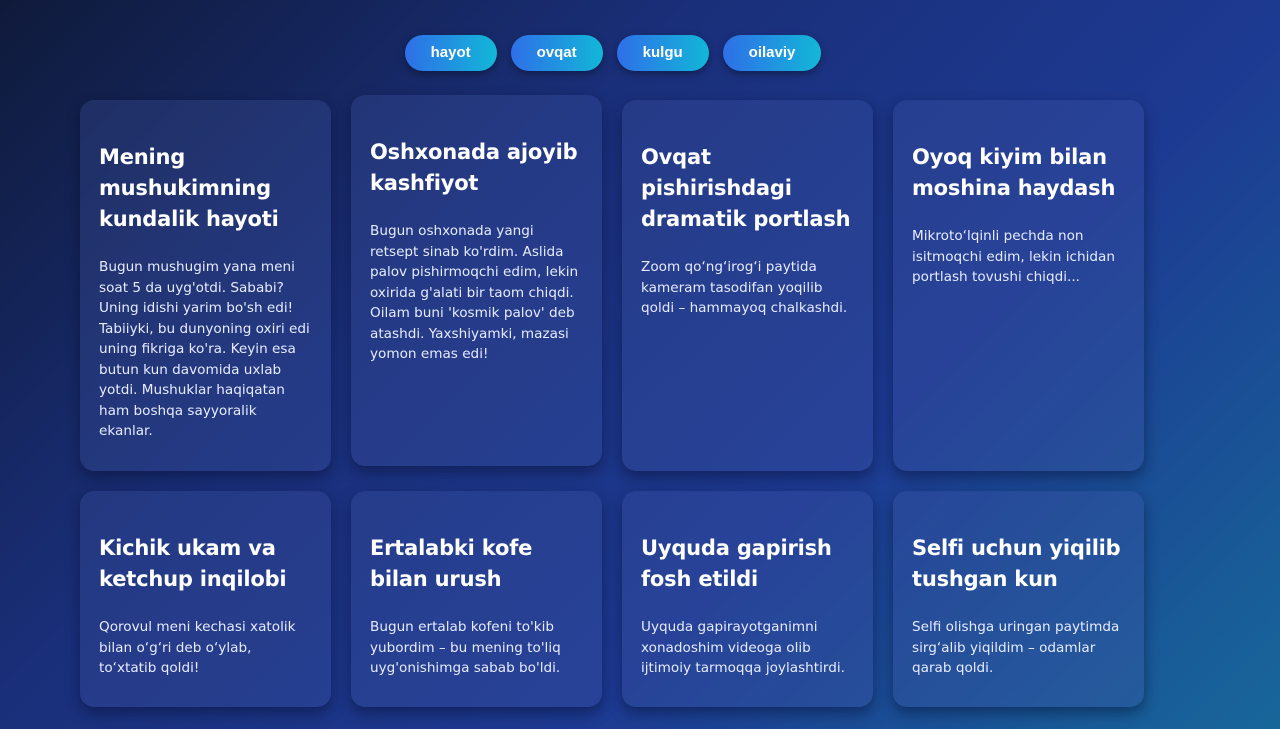 The height and width of the screenshot is (729, 1280). What do you see at coordinates (1014, 172) in the screenshot?
I see `post-card-title: Oyoq kiyim bilan moshina haydash` at bounding box center [1014, 172].